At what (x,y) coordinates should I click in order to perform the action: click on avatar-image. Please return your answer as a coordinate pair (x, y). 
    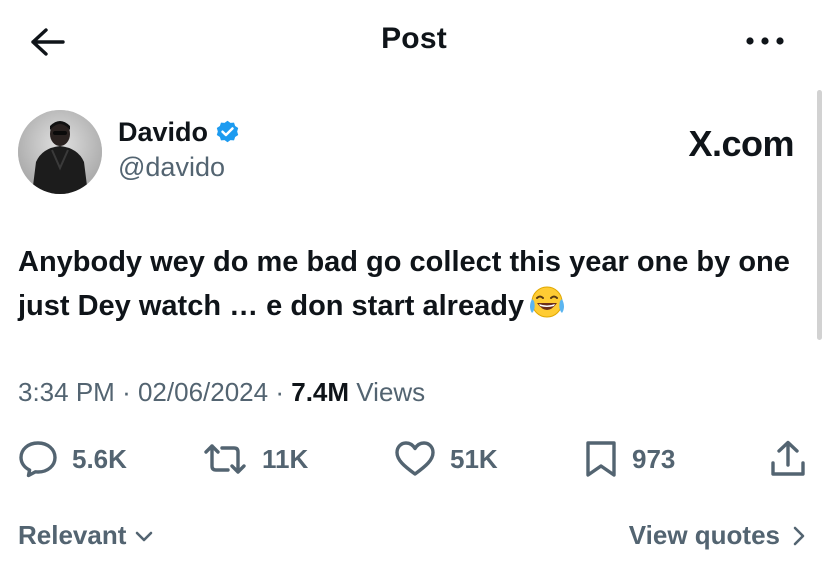
    Looking at the image, I should click on (60, 152).